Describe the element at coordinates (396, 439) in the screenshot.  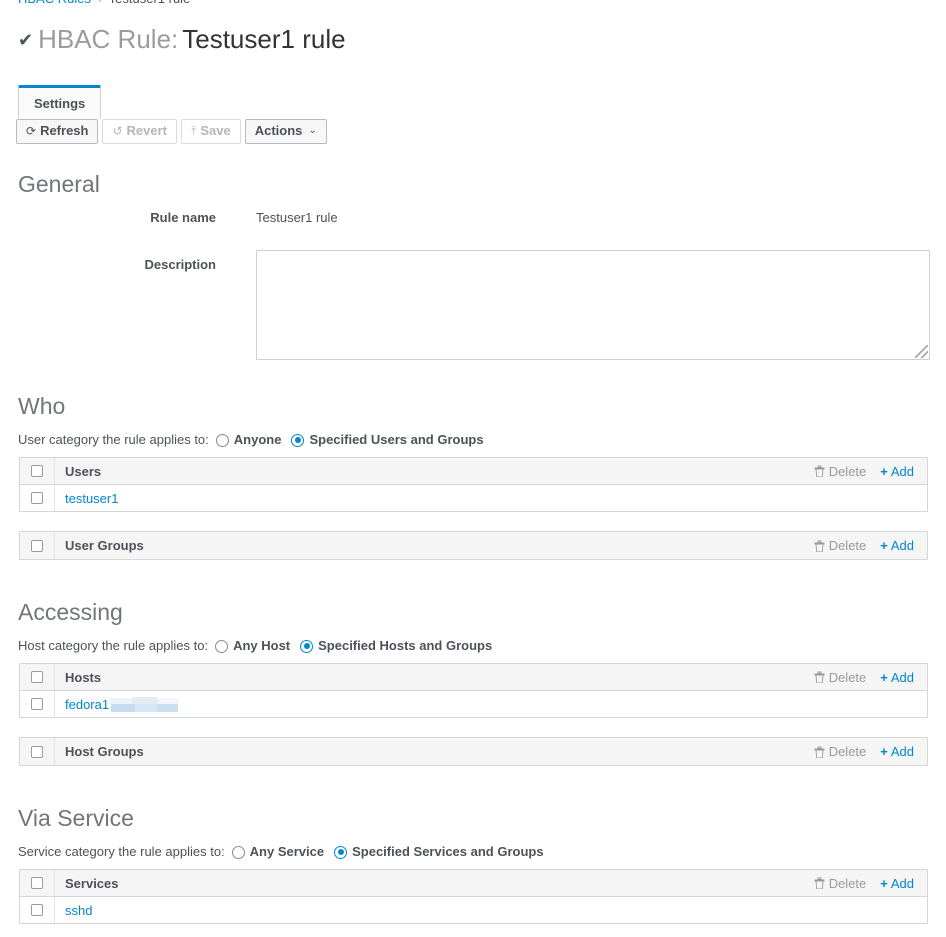
I see `radio-specified-users-groups-label: Specified Users and Groups` at that location.